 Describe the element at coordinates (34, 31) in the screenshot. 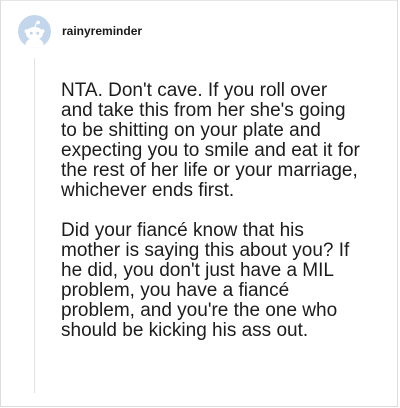

I see `reddit-snoo-avatar-icon` at that location.